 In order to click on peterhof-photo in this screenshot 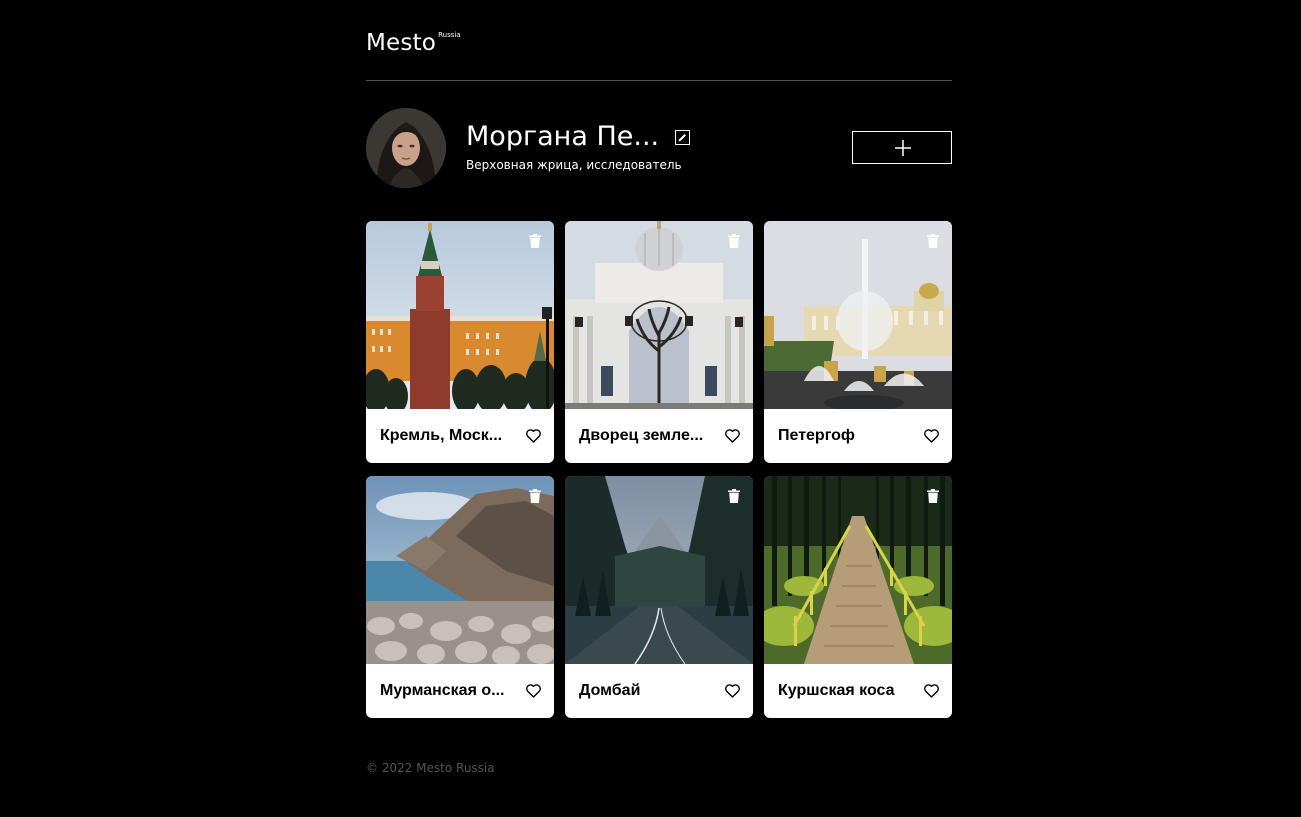, I will do `click(858, 315)`.